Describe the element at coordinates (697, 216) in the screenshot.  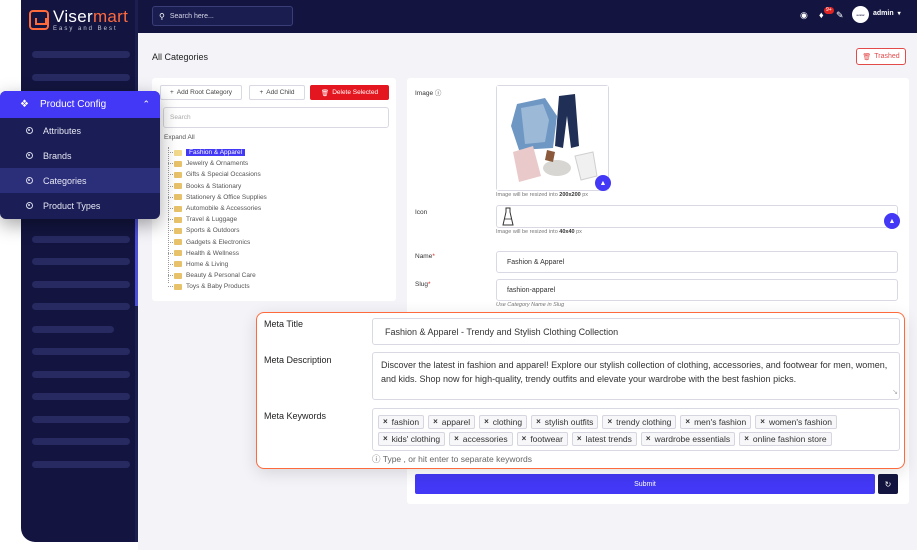
I see `icon-upload-field` at that location.